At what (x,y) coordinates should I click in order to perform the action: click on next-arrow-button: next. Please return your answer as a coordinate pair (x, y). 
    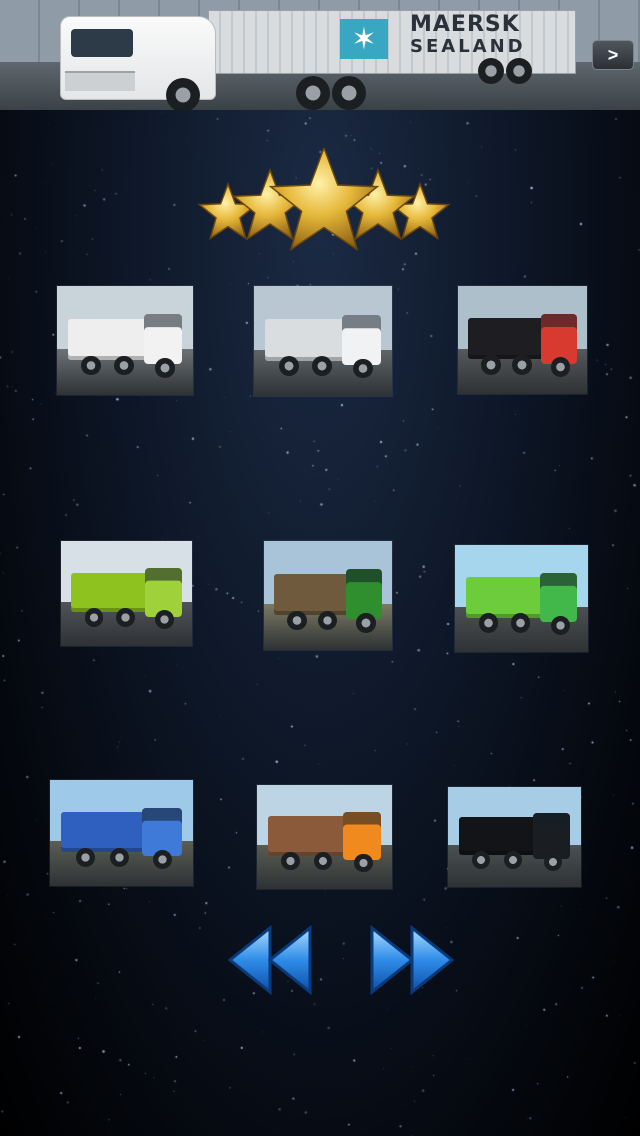
    Looking at the image, I should click on (411, 960).